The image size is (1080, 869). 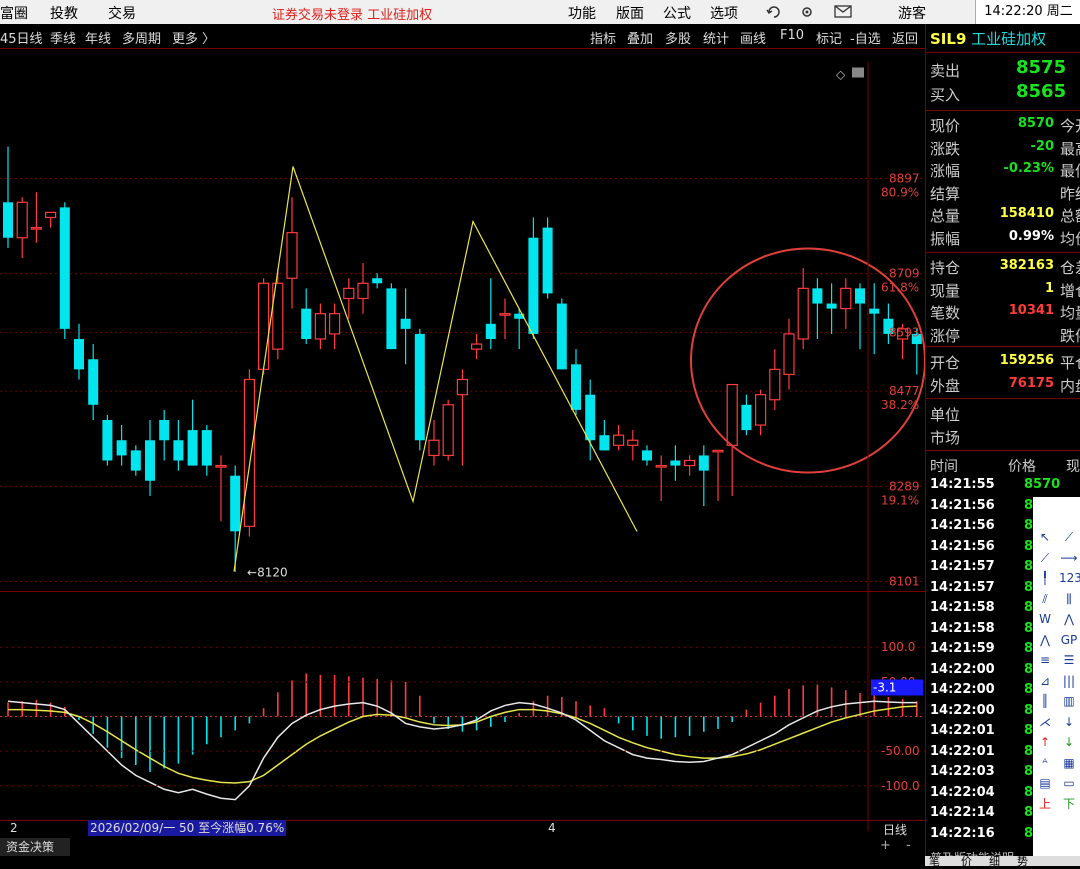 What do you see at coordinates (352, 13) in the screenshot?
I see `login-warning: 证券交易未登录 工业硅加权` at bounding box center [352, 13].